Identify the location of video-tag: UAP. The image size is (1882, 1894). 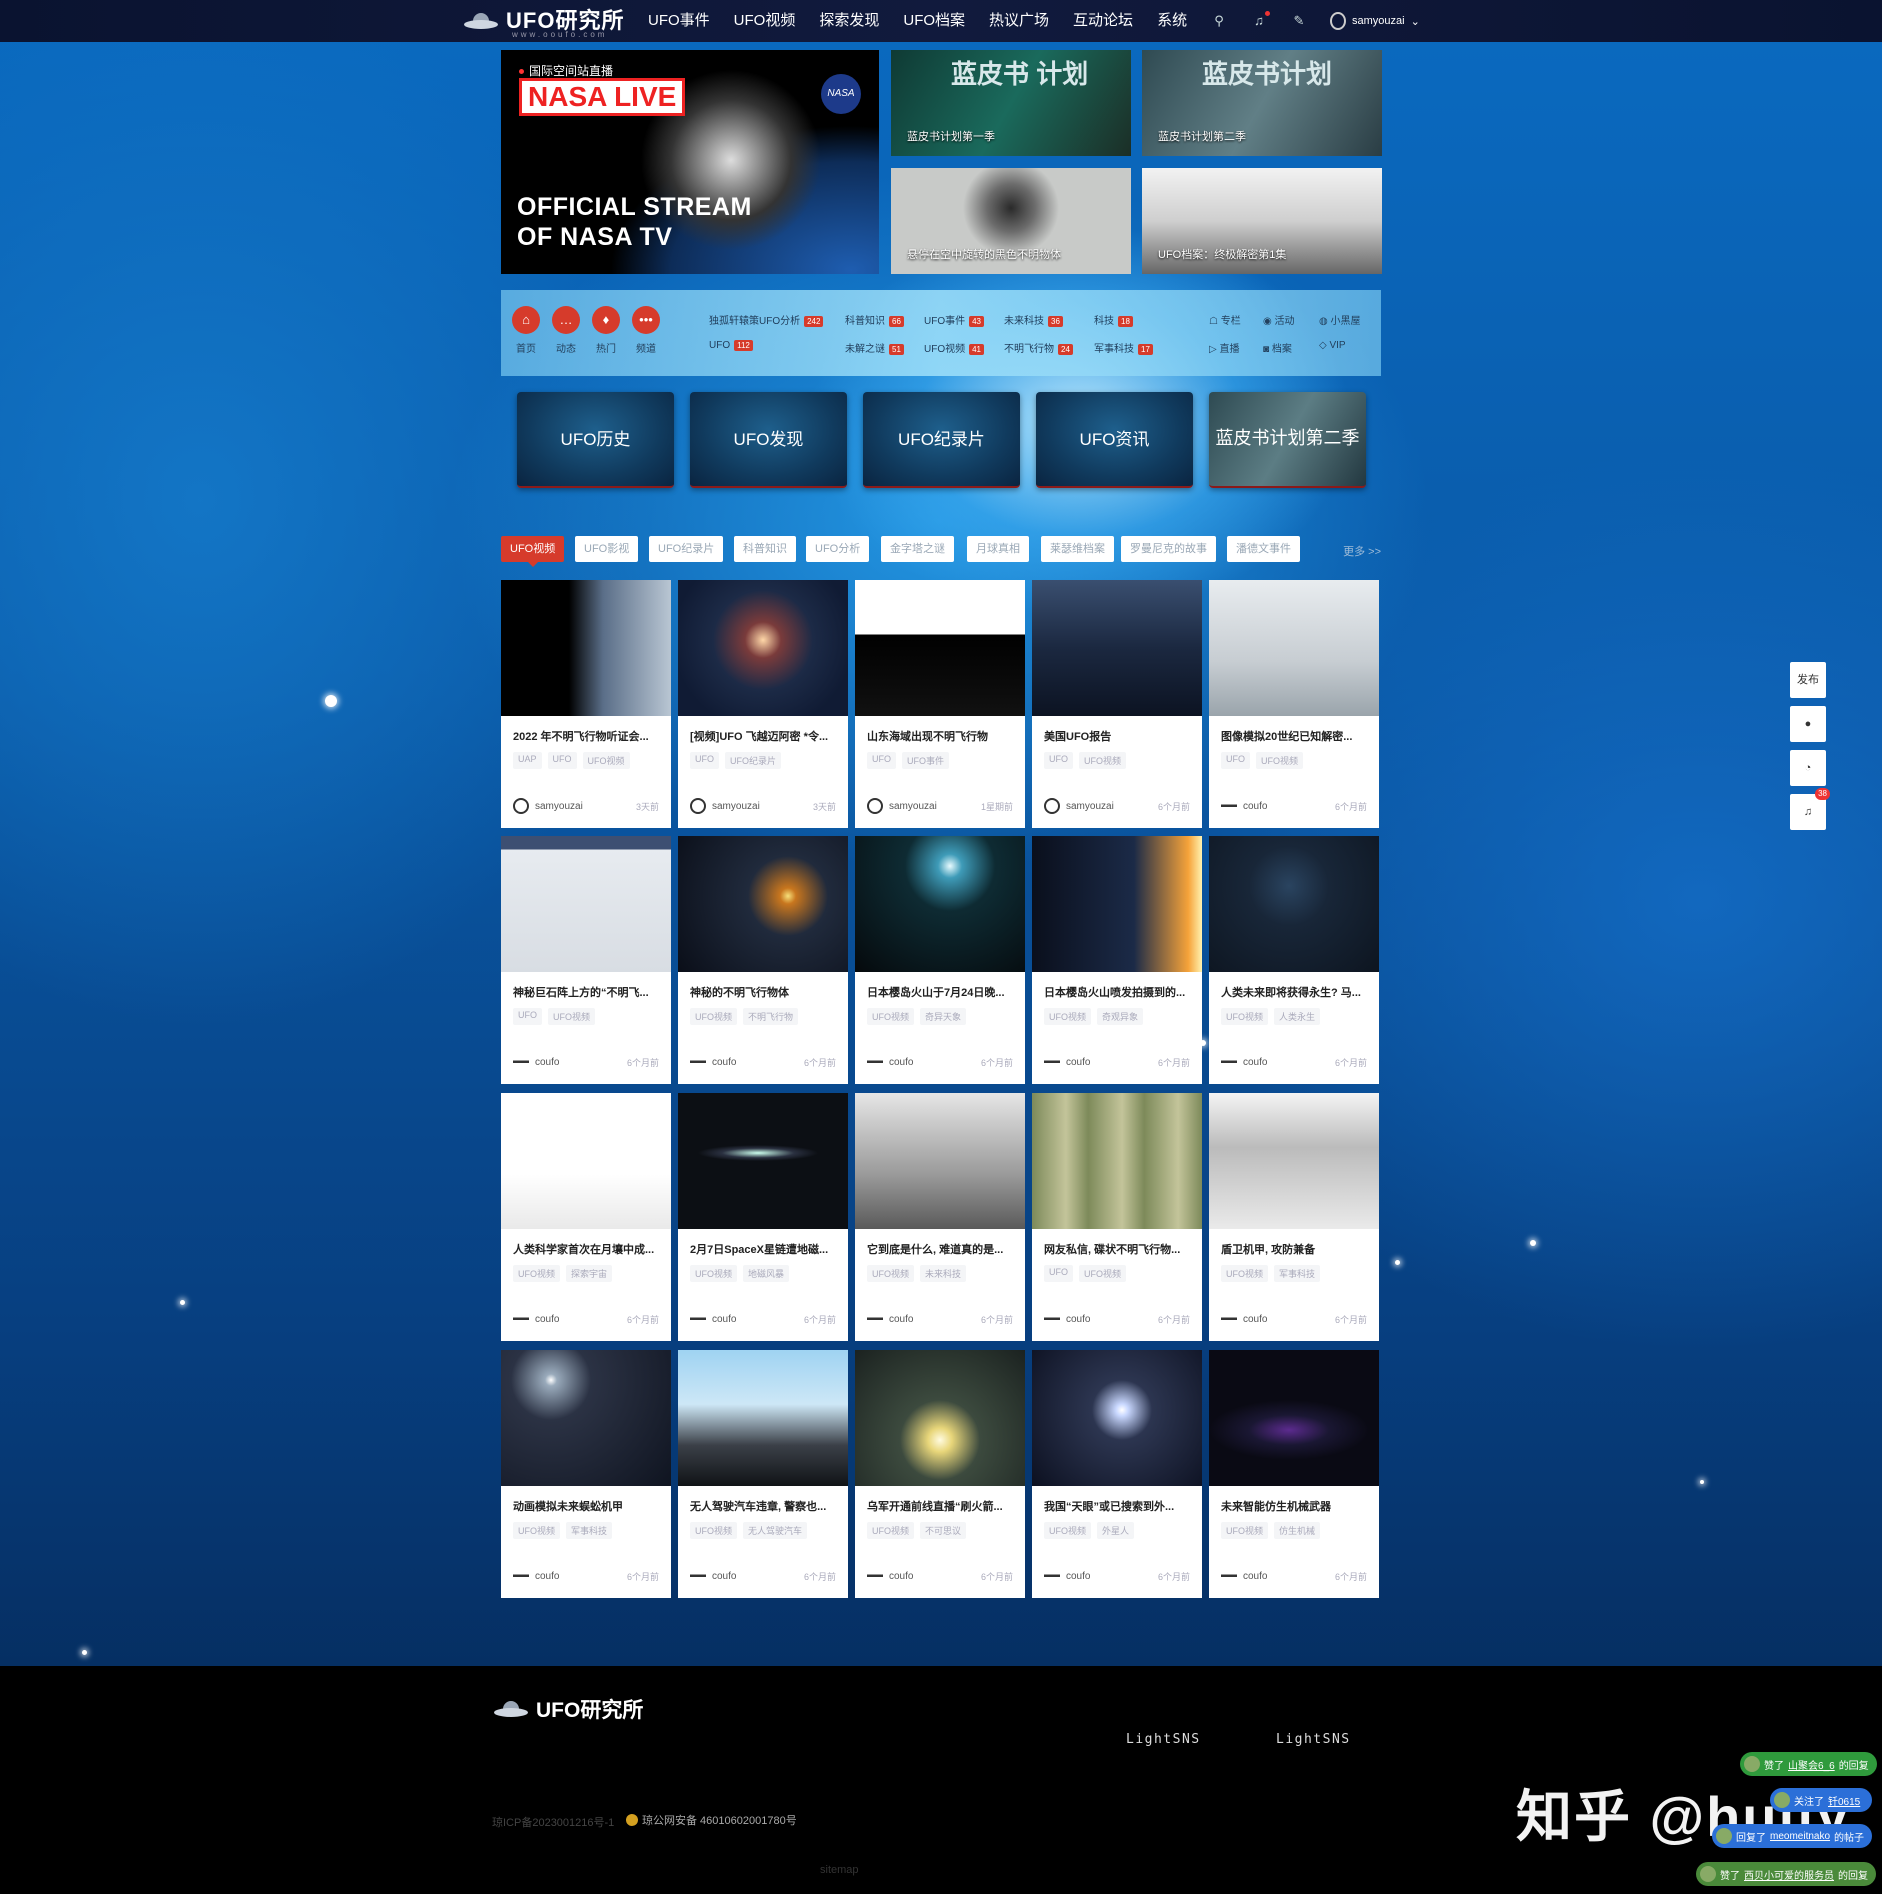
(527, 760).